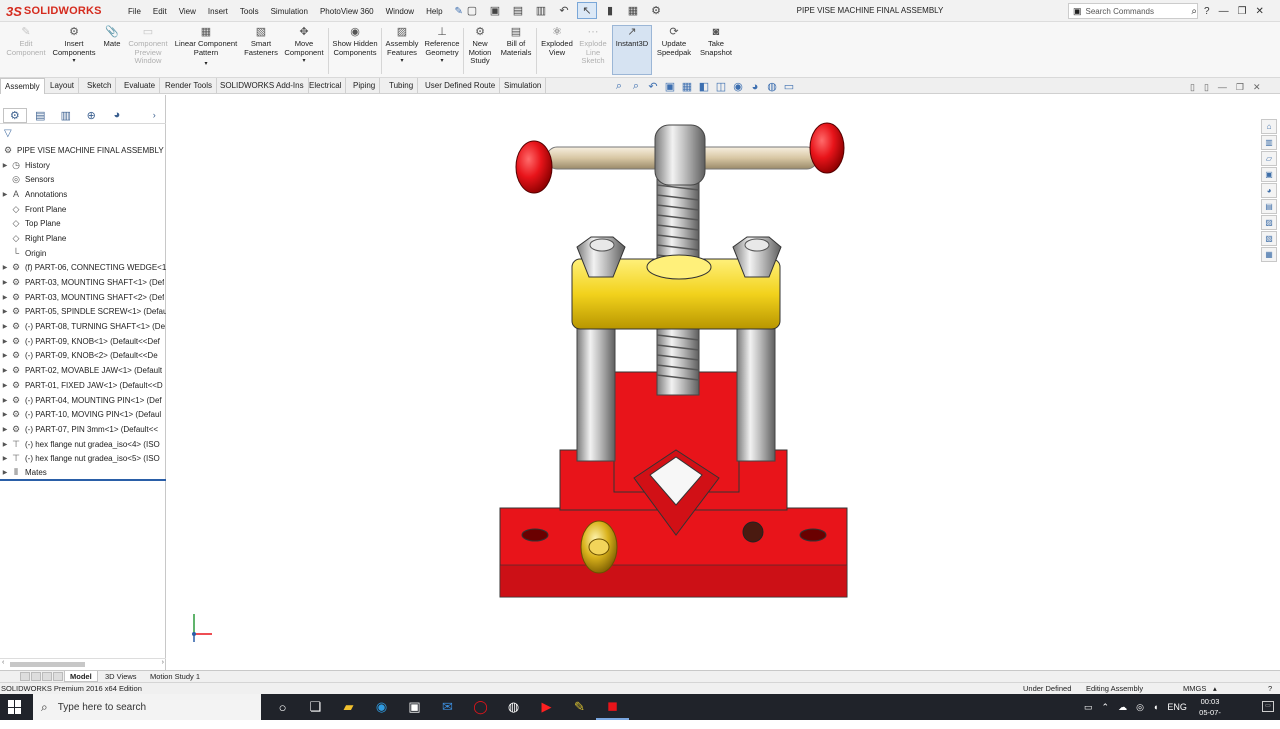 The width and height of the screenshot is (1280, 729). What do you see at coordinates (83, 253) in the screenshot?
I see `tree-item-origin: └ Origin` at bounding box center [83, 253].